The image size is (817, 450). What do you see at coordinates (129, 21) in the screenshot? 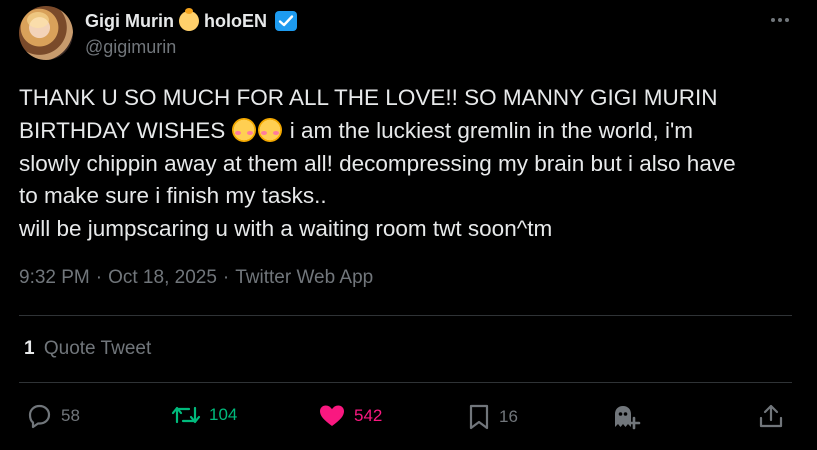
I see `display-name: Gigi Murin` at bounding box center [129, 21].